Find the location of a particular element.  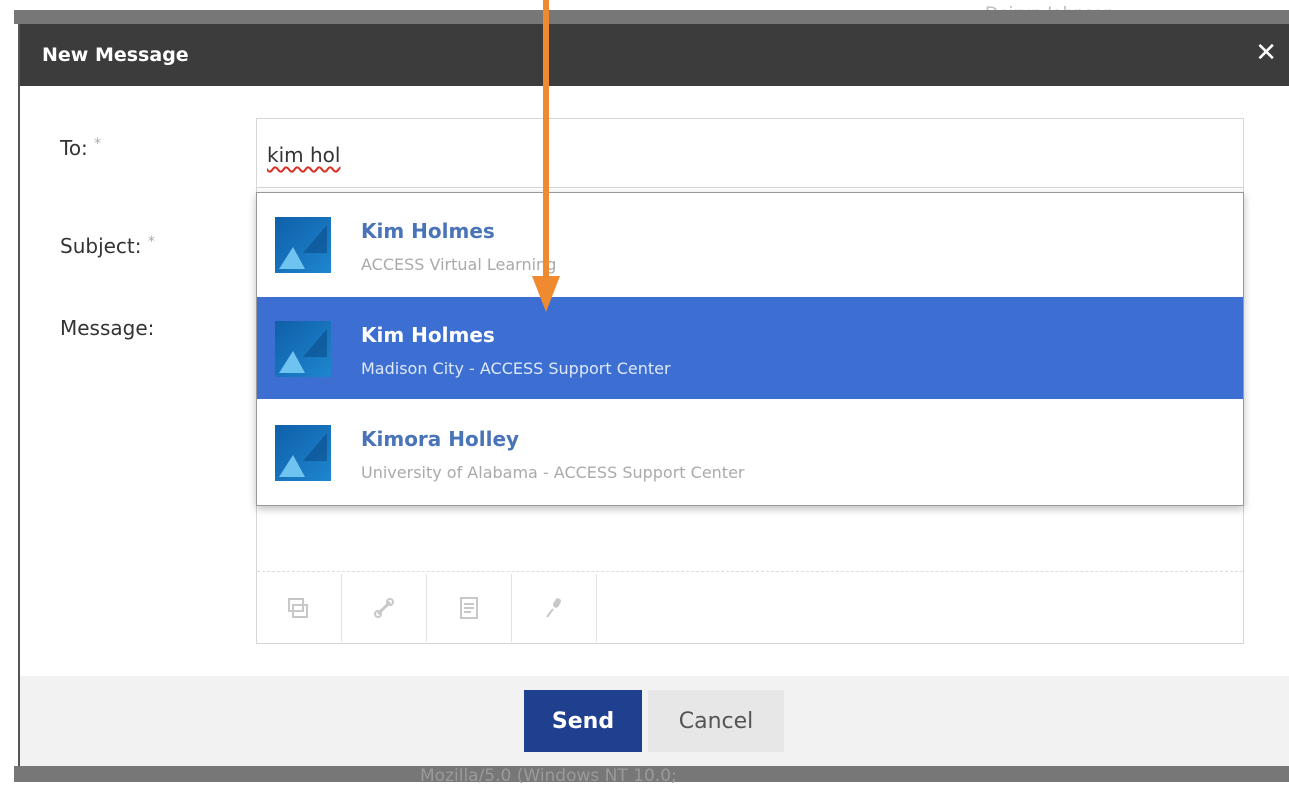

message-label: Message: is located at coordinates (107, 328).